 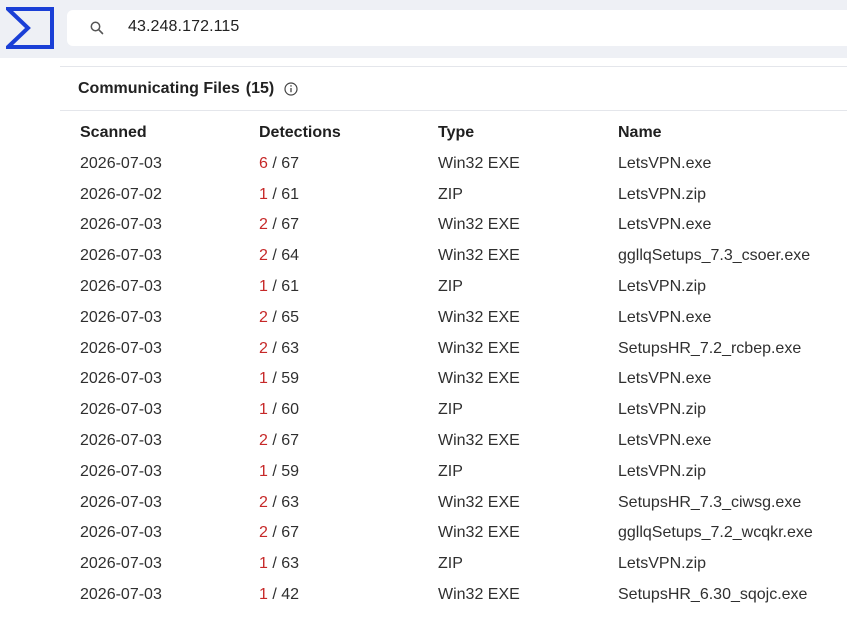 What do you see at coordinates (260, 88) in the screenshot?
I see `section-count: (15)` at bounding box center [260, 88].